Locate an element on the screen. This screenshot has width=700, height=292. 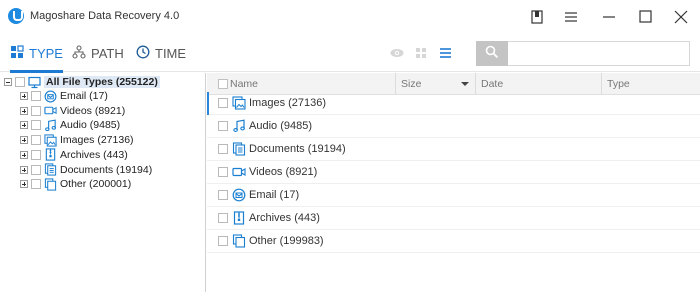
eye-icon is located at coordinates (397, 53).